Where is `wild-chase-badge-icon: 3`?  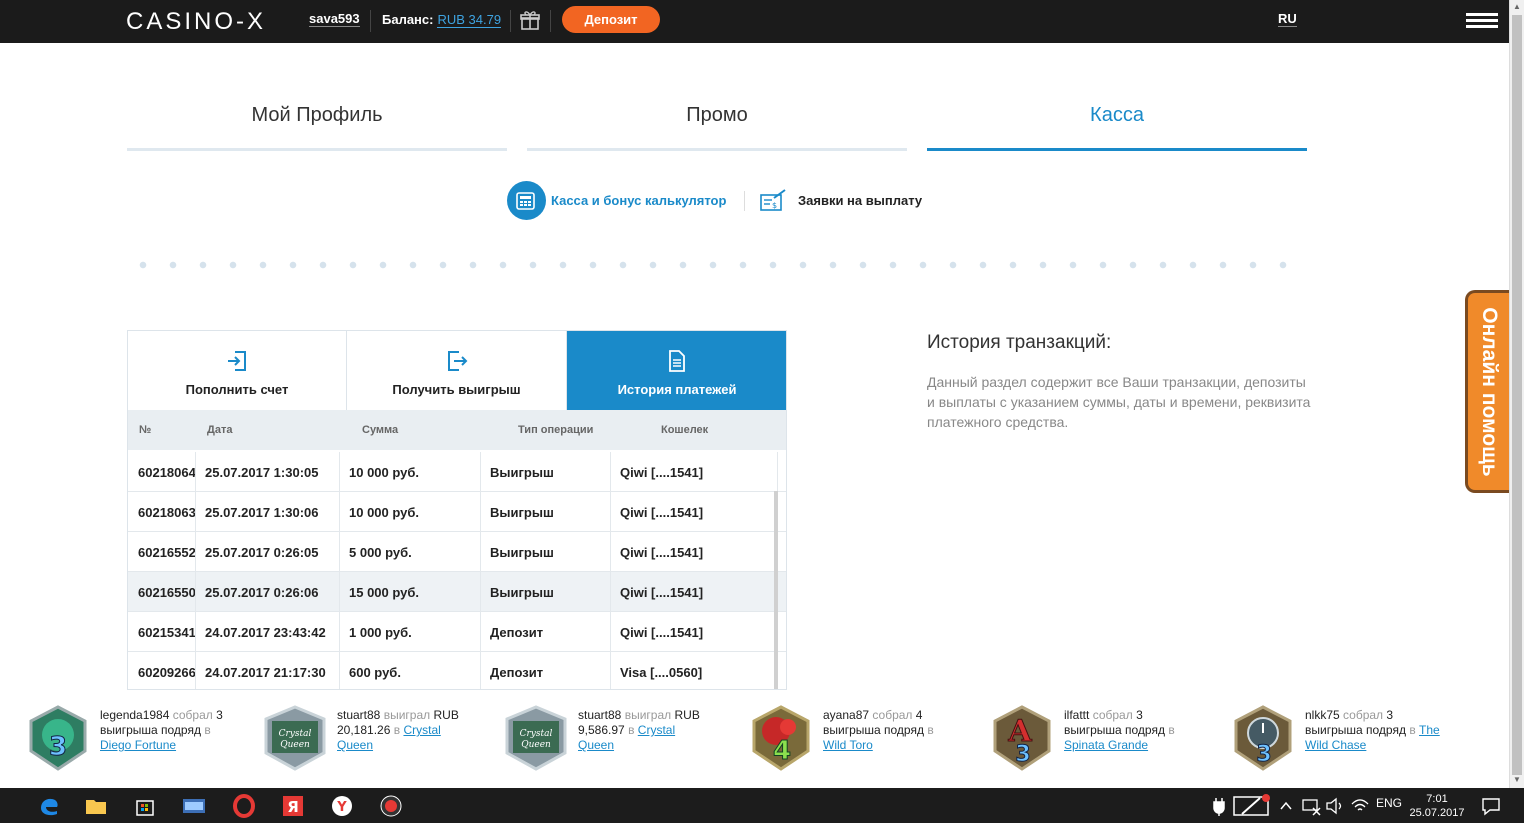 wild-chase-badge-icon: 3 is located at coordinates (1263, 738).